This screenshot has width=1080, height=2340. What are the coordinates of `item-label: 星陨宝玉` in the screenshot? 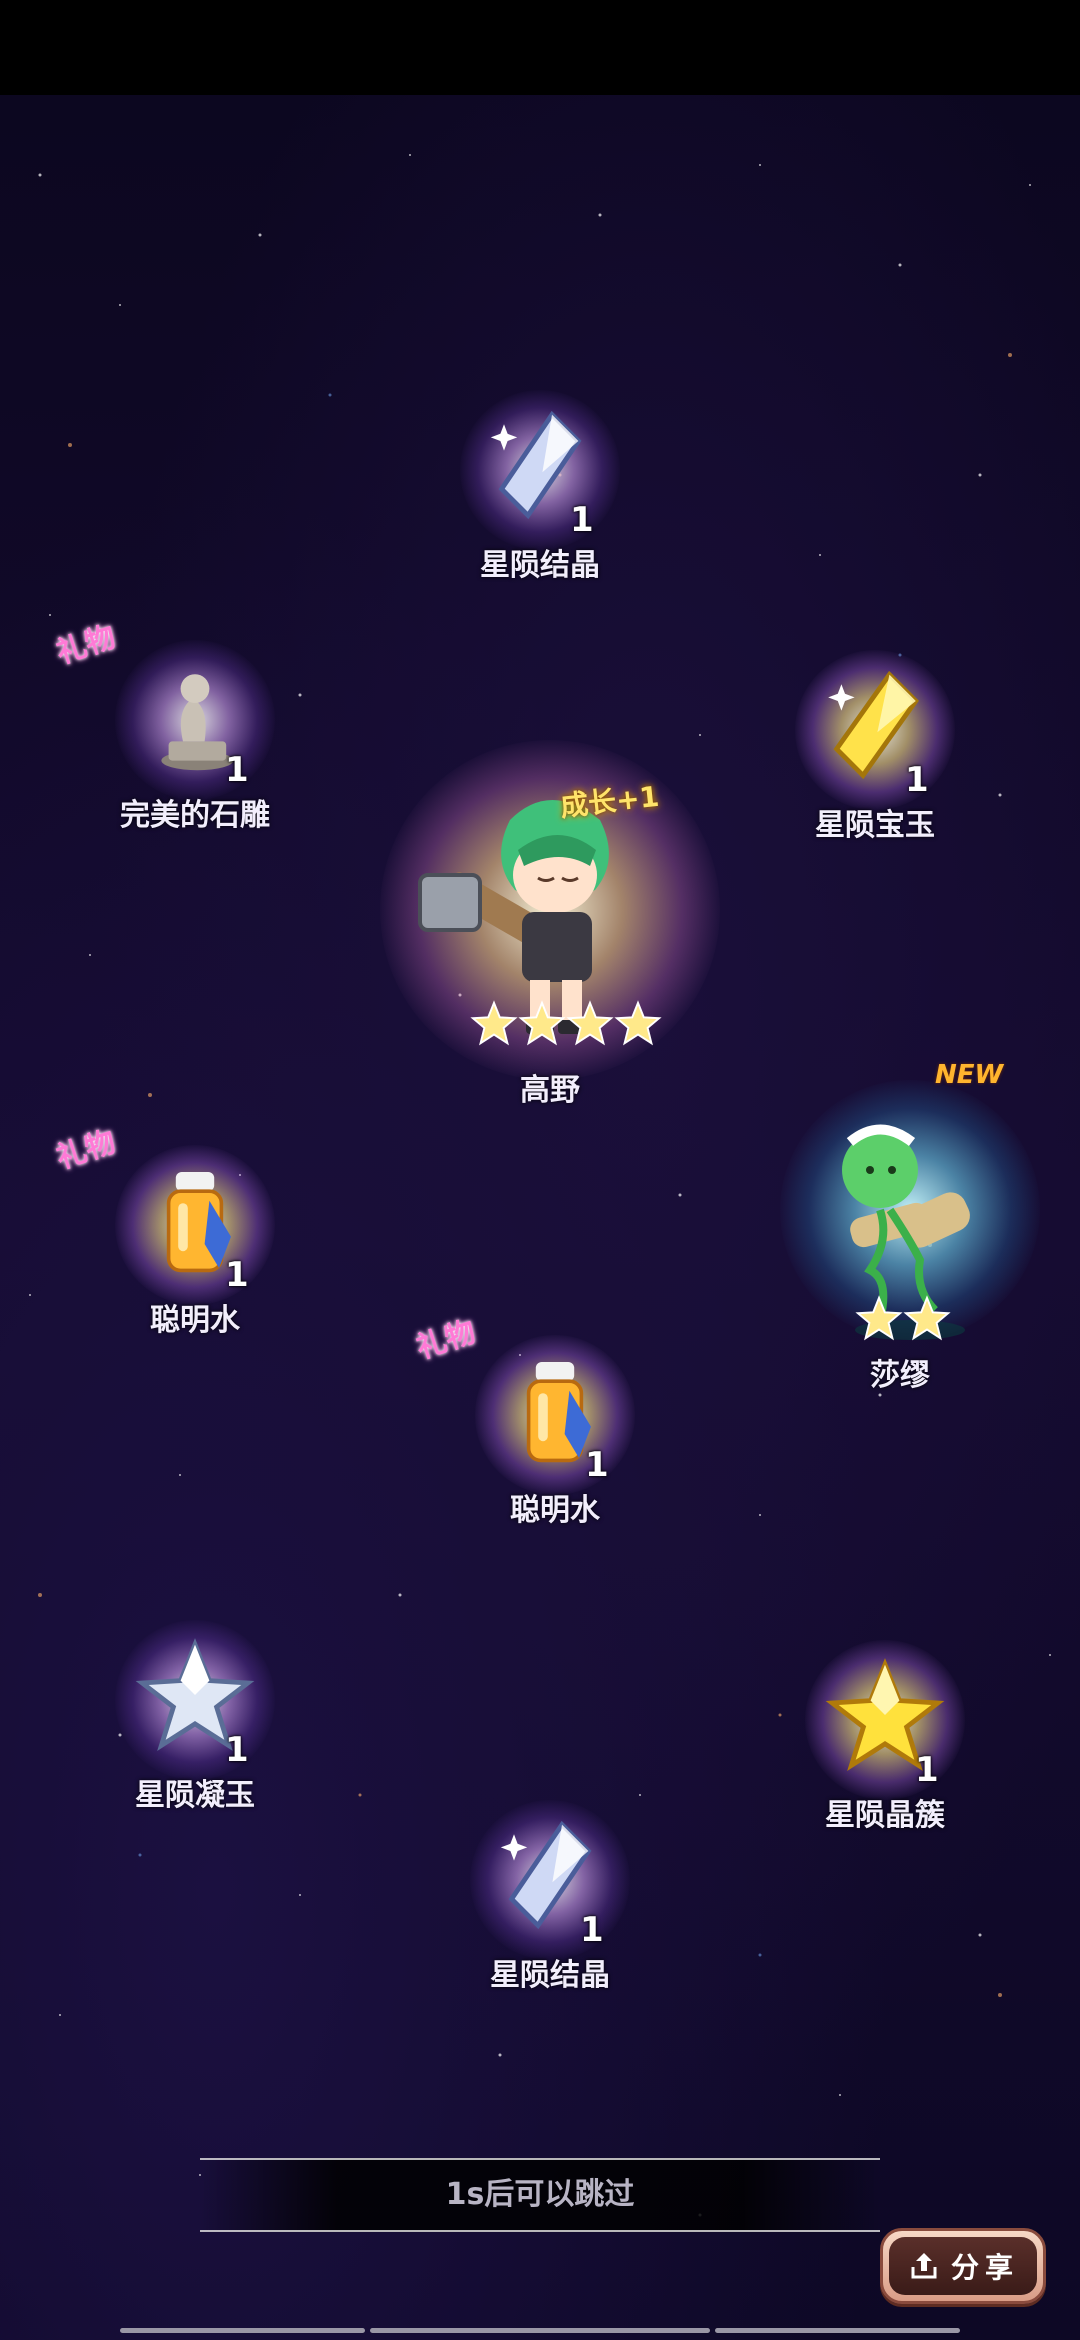 It's located at (875, 825).